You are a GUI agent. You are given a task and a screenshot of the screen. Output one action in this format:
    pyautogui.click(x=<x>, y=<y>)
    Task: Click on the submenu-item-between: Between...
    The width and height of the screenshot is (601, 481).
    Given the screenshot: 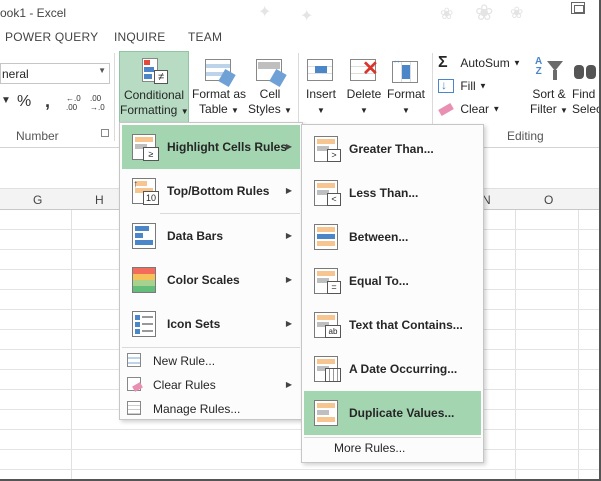 What is the action you would take?
    pyautogui.click(x=392, y=237)
    